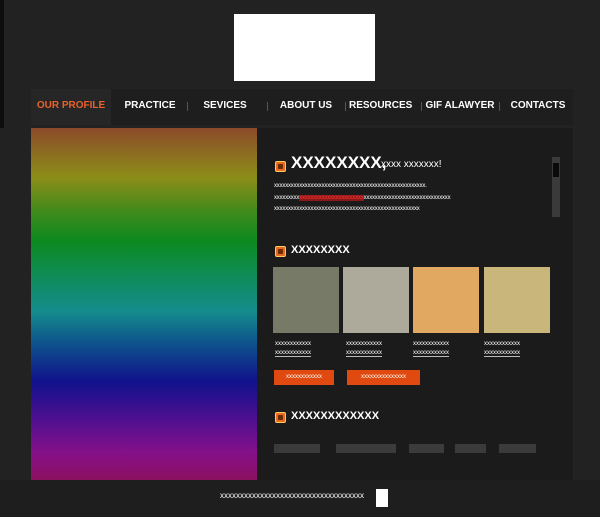  I want to click on nav-item-resources: RESOURCES, so click(380, 107).